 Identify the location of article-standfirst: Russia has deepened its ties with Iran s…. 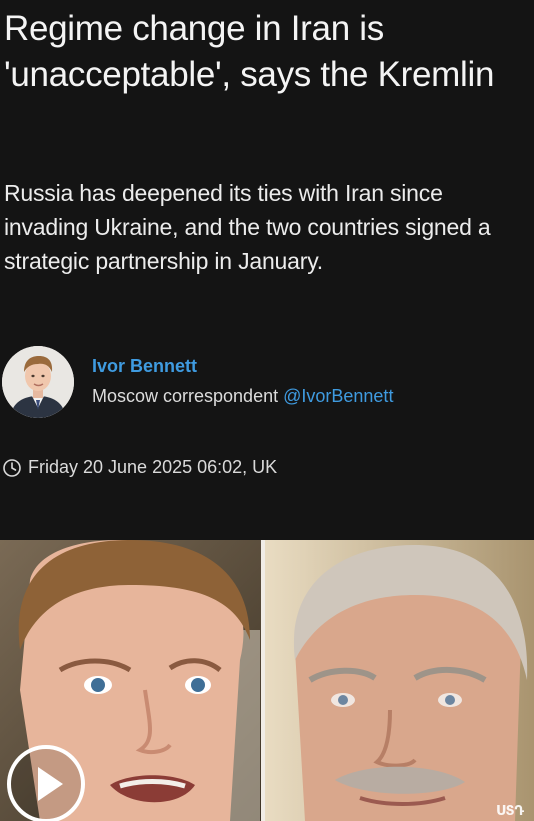
(247, 227).